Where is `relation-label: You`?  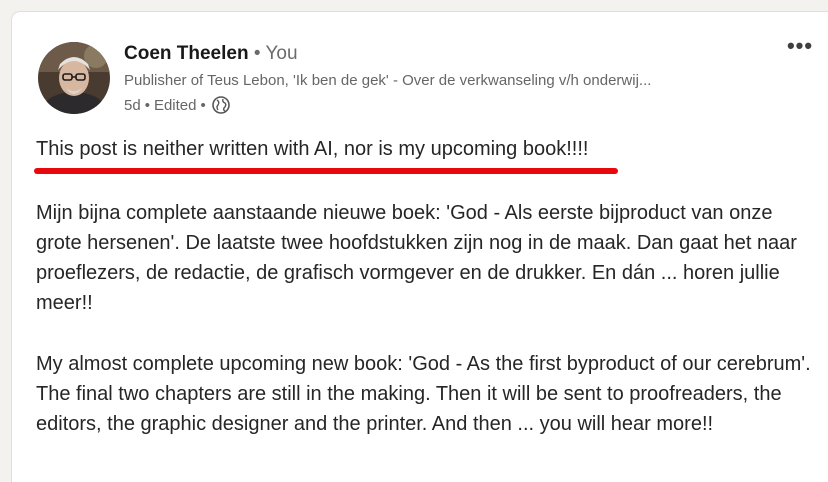 relation-label: You is located at coordinates (281, 53).